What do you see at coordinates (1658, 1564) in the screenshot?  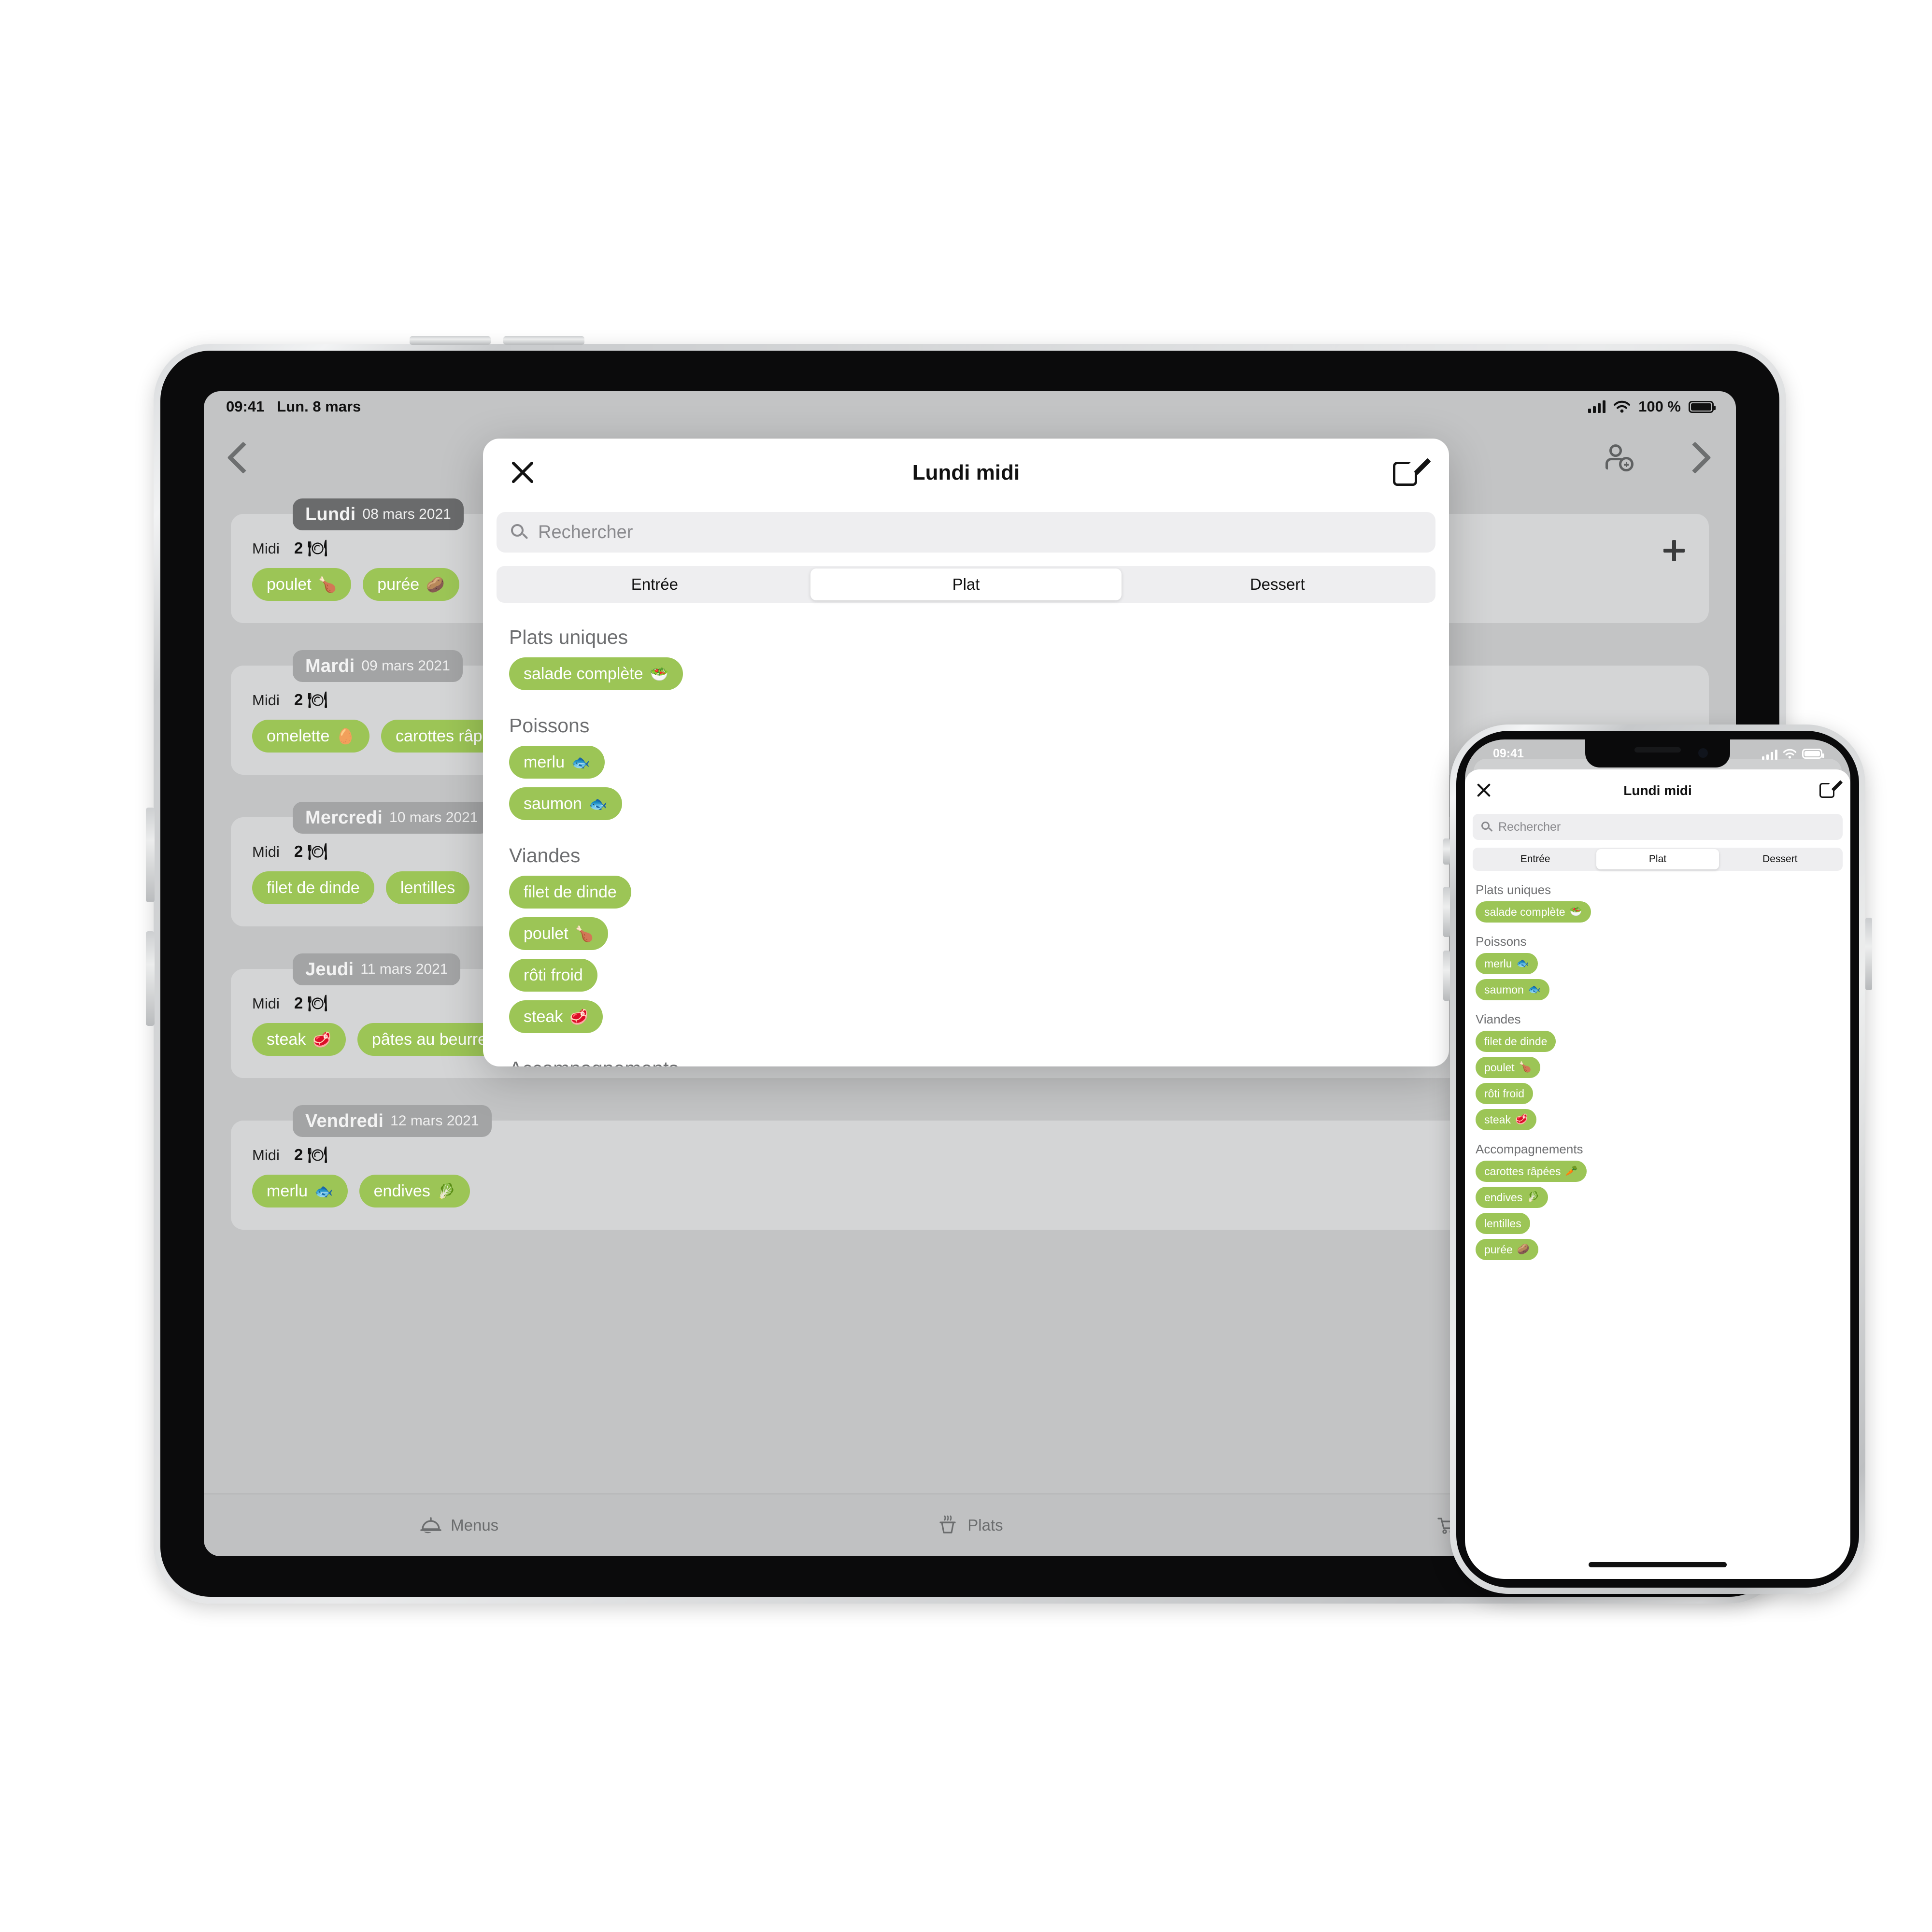 I see `home-indicator` at bounding box center [1658, 1564].